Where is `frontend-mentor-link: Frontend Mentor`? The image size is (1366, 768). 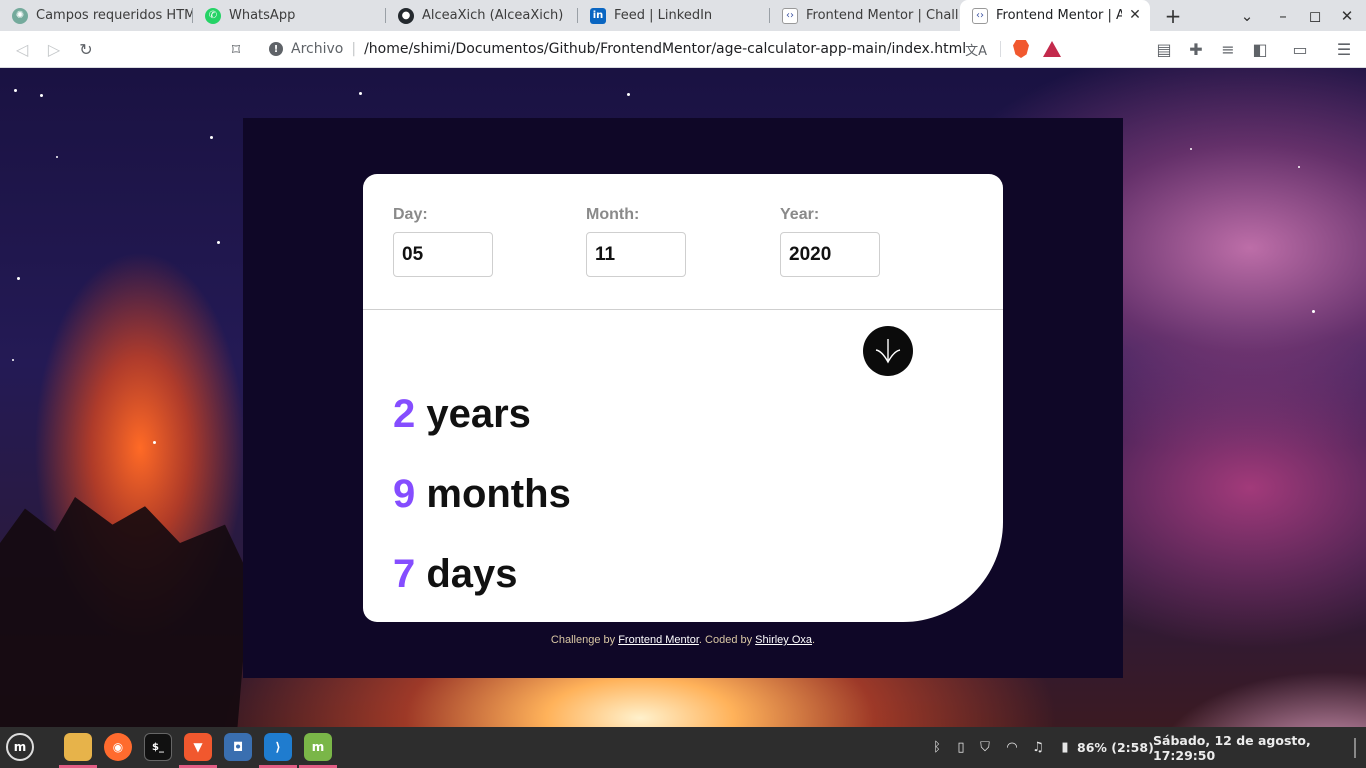
frontend-mentor-link: Frontend Mentor is located at coordinates (658, 640).